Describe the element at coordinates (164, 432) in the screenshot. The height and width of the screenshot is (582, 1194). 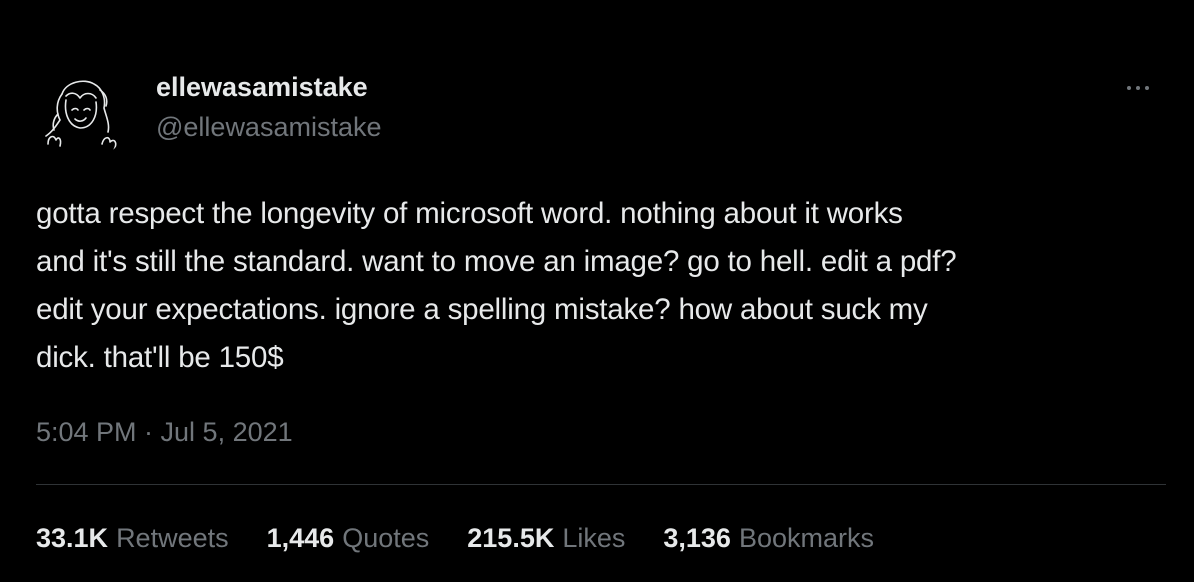
I see `tweet-timestamp: 5:04 PM · Jul 5, 2021` at that location.